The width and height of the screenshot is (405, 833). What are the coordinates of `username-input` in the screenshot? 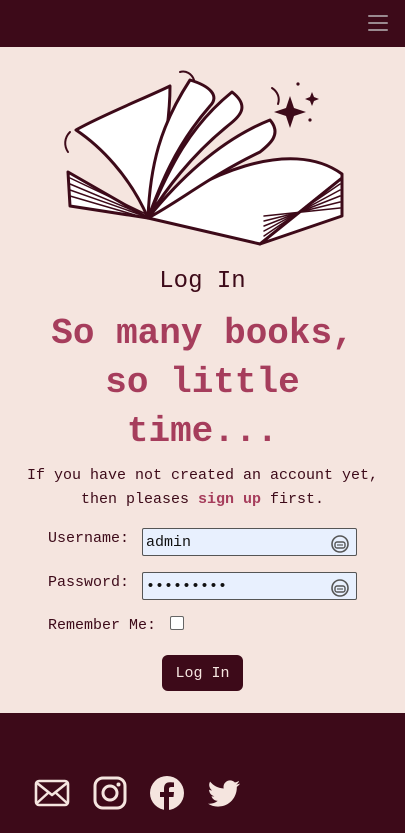 It's located at (249, 542).